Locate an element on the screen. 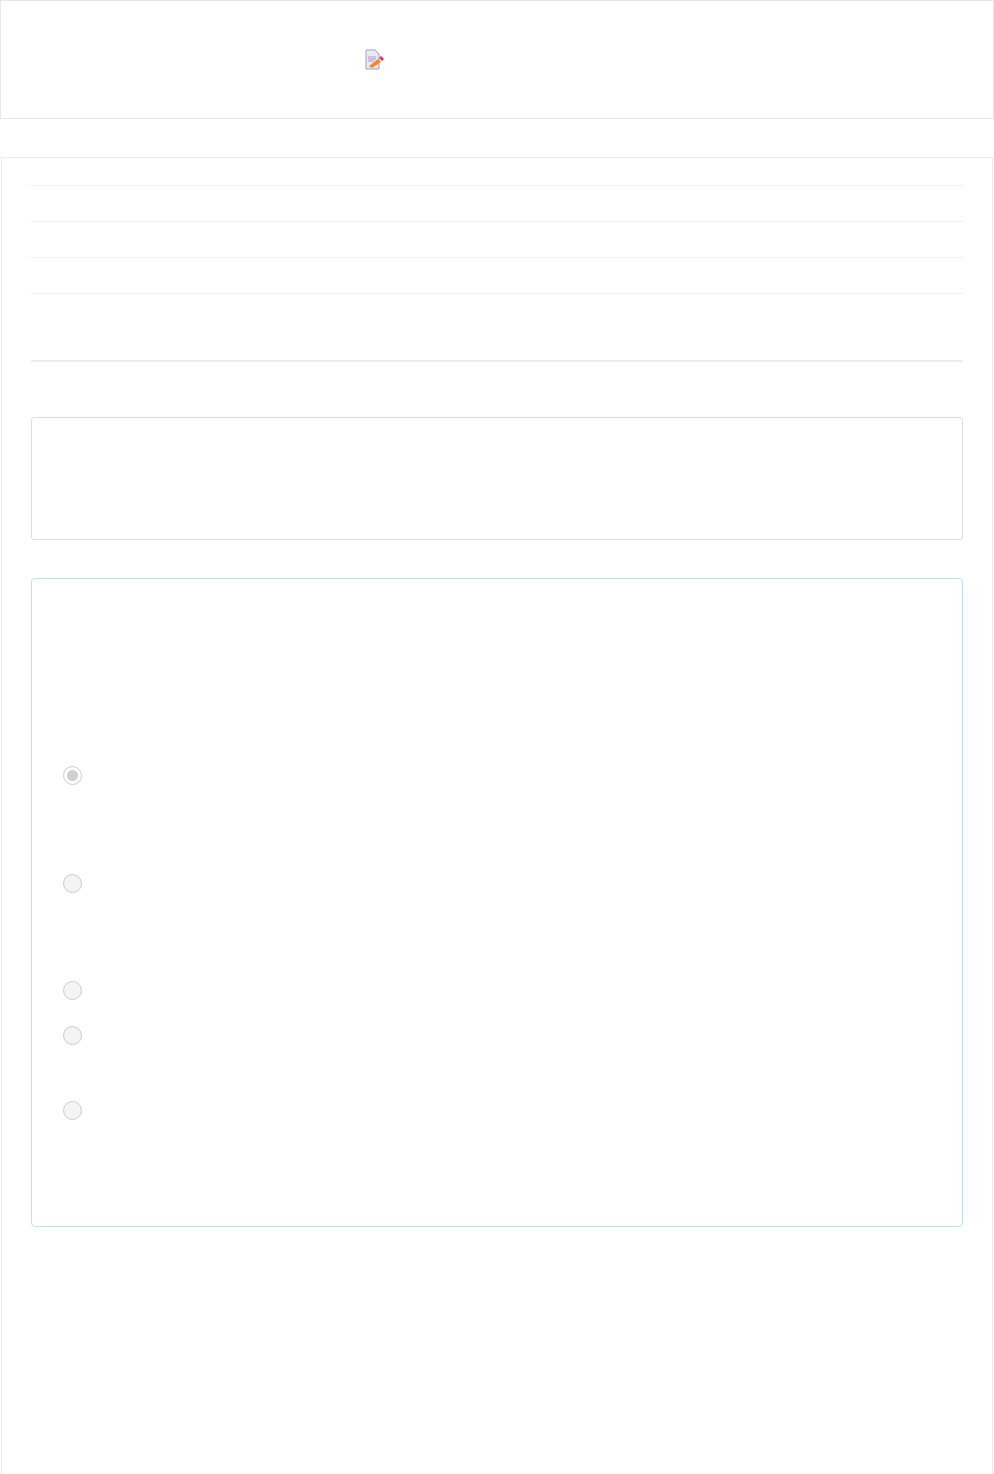  edit-document-icon is located at coordinates (374, 59).